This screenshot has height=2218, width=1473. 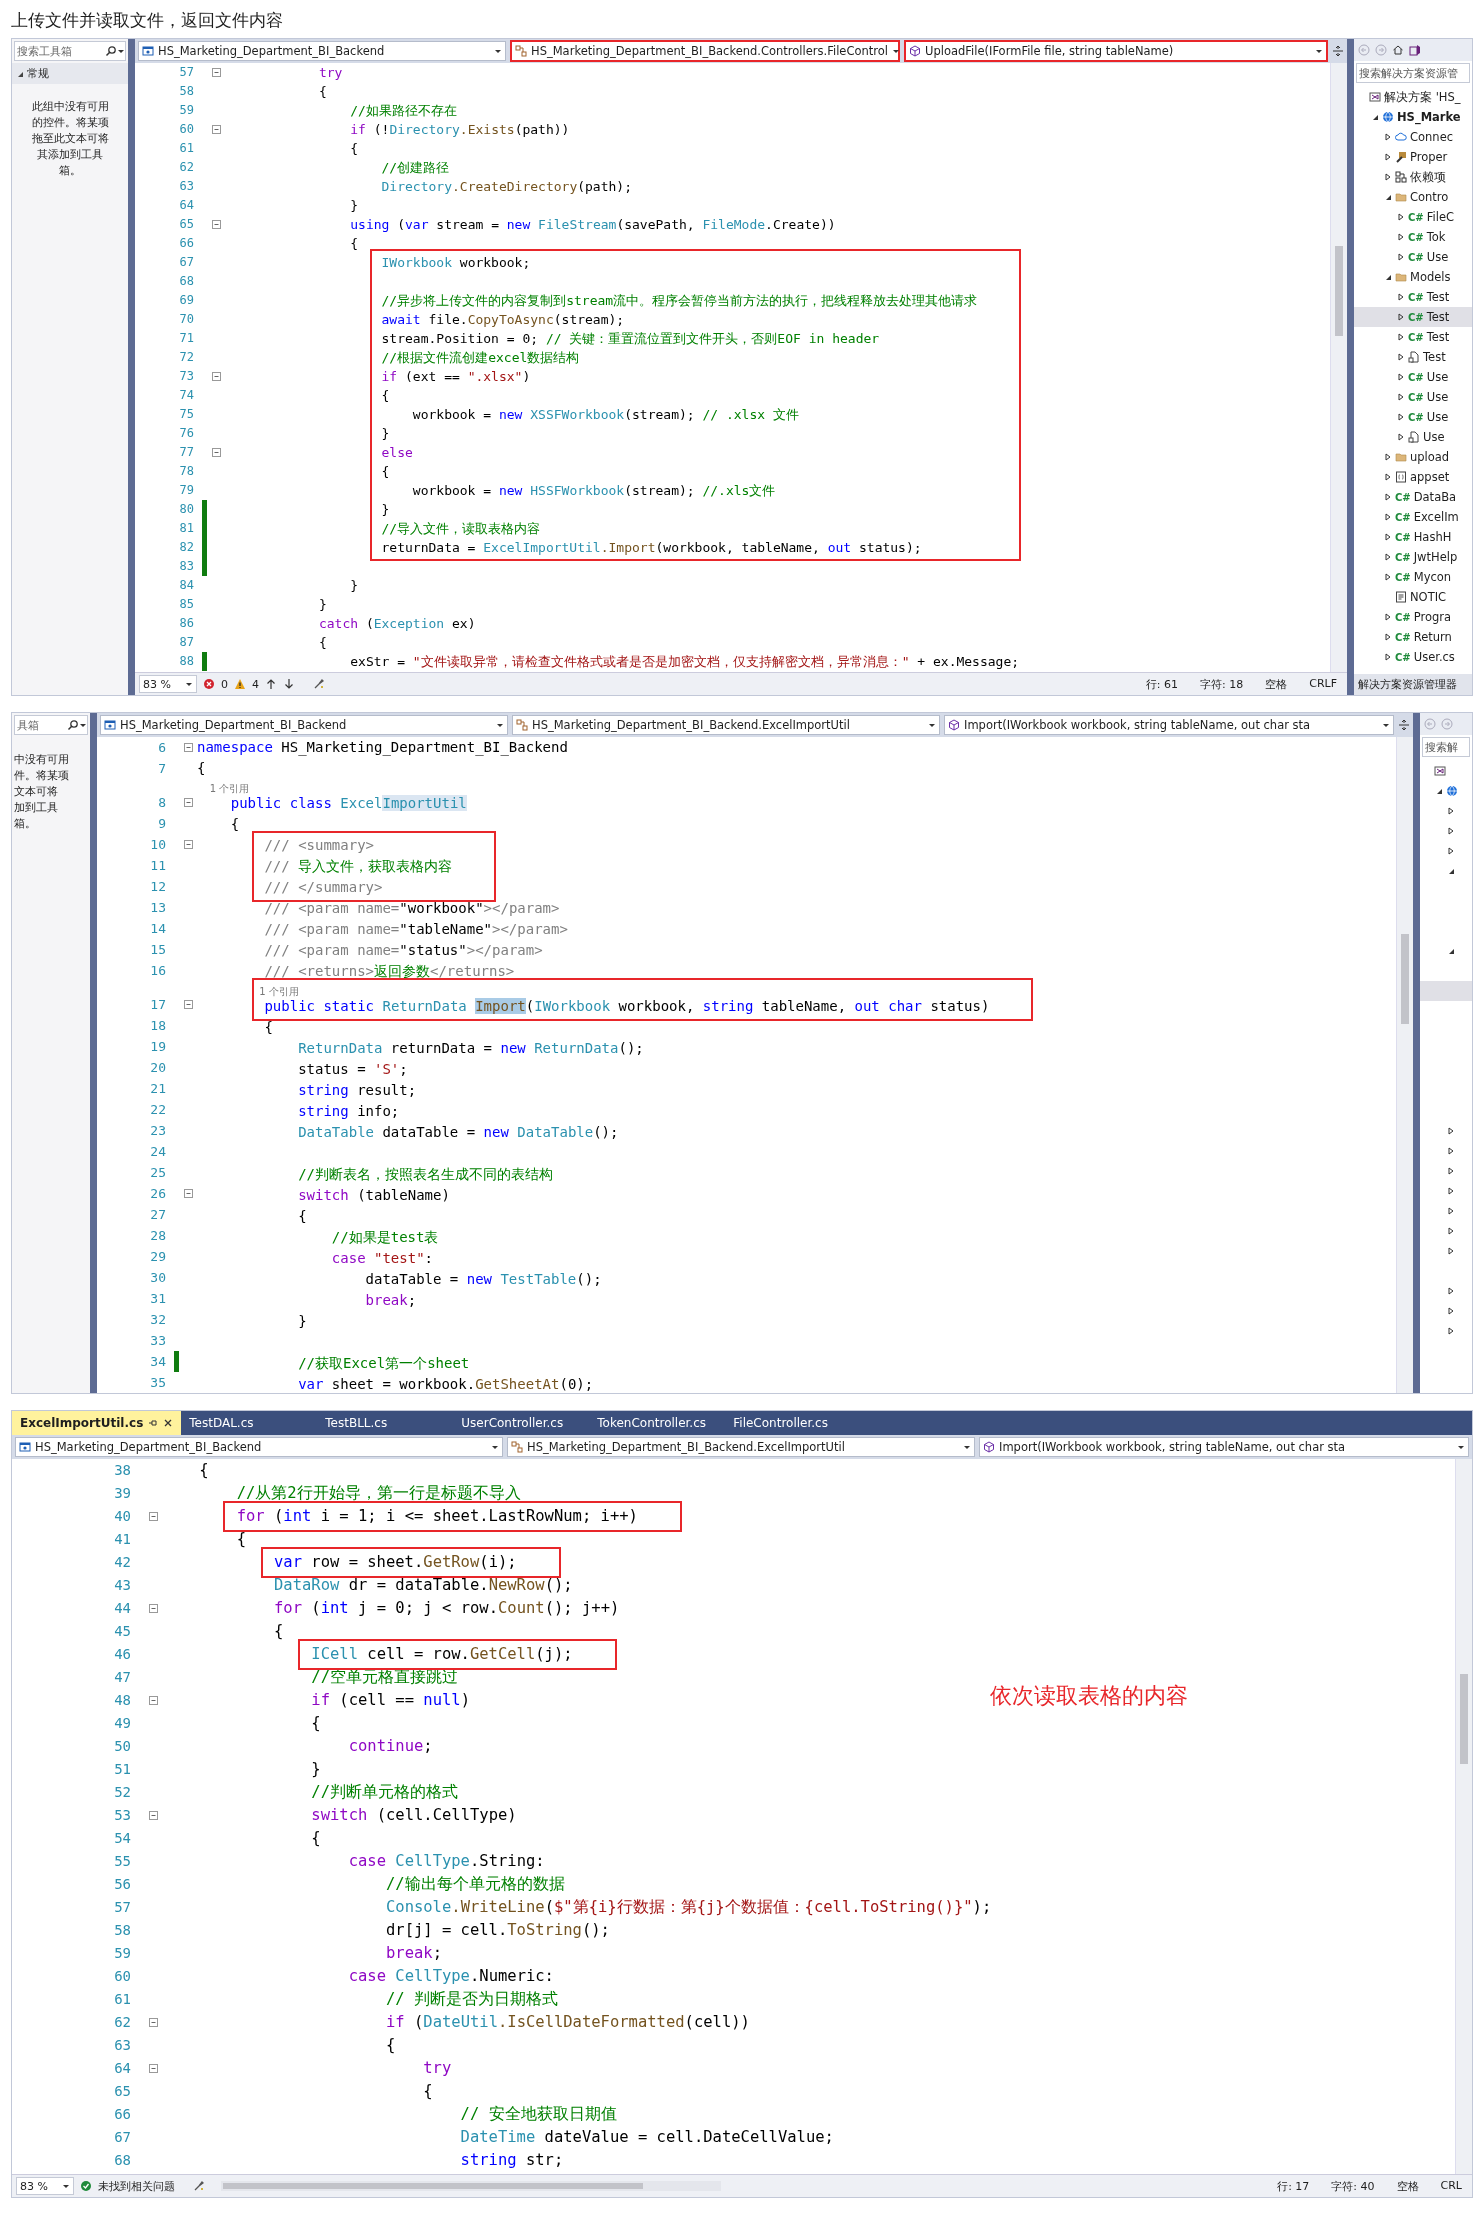 I want to click on tree-item: Proper, so click(x=1413, y=157).